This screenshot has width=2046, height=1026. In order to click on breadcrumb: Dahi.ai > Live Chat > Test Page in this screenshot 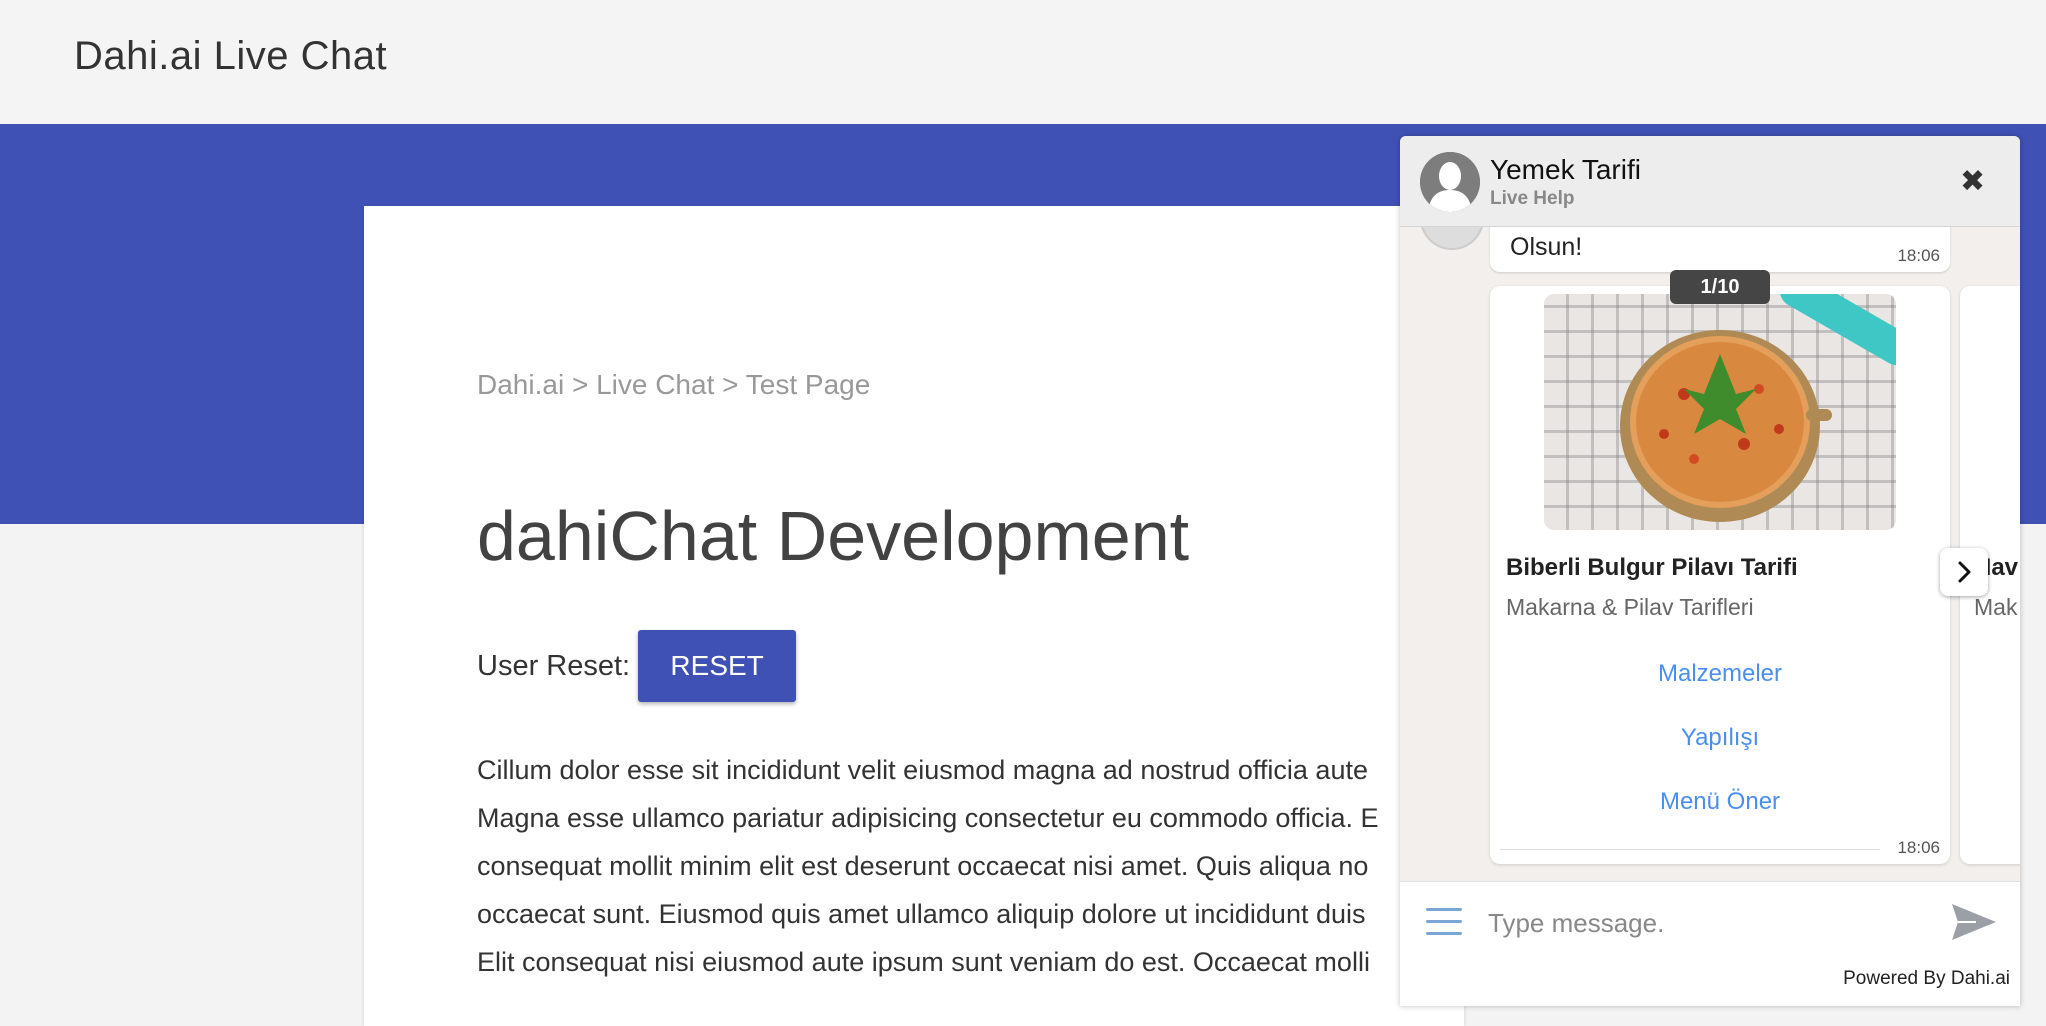, I will do `click(674, 384)`.